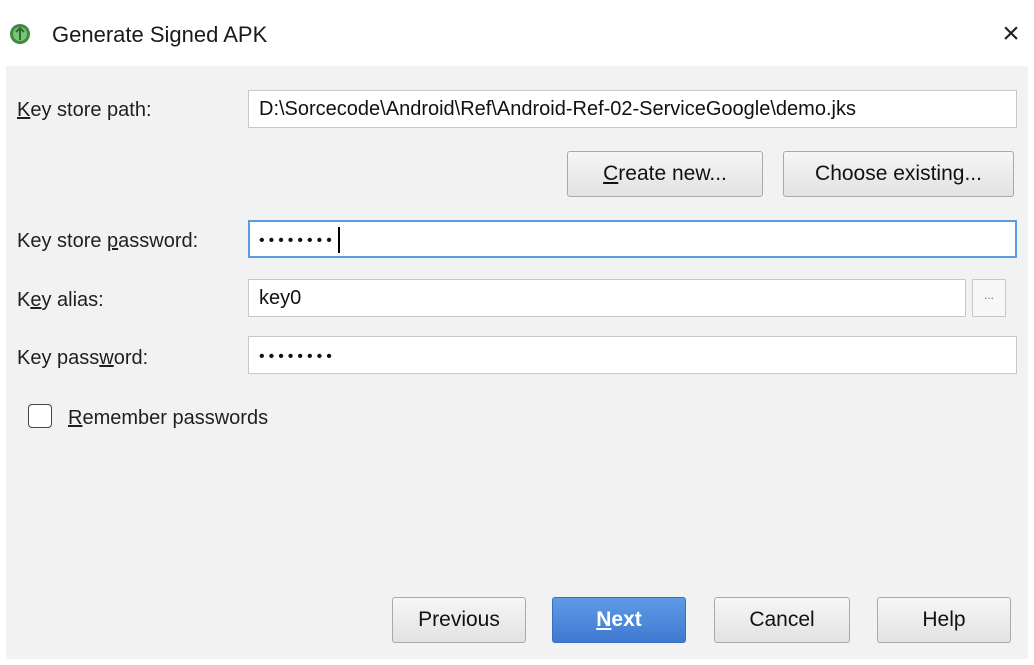  What do you see at coordinates (40, 416) in the screenshot?
I see `remember-passwords-checkbox` at bounding box center [40, 416].